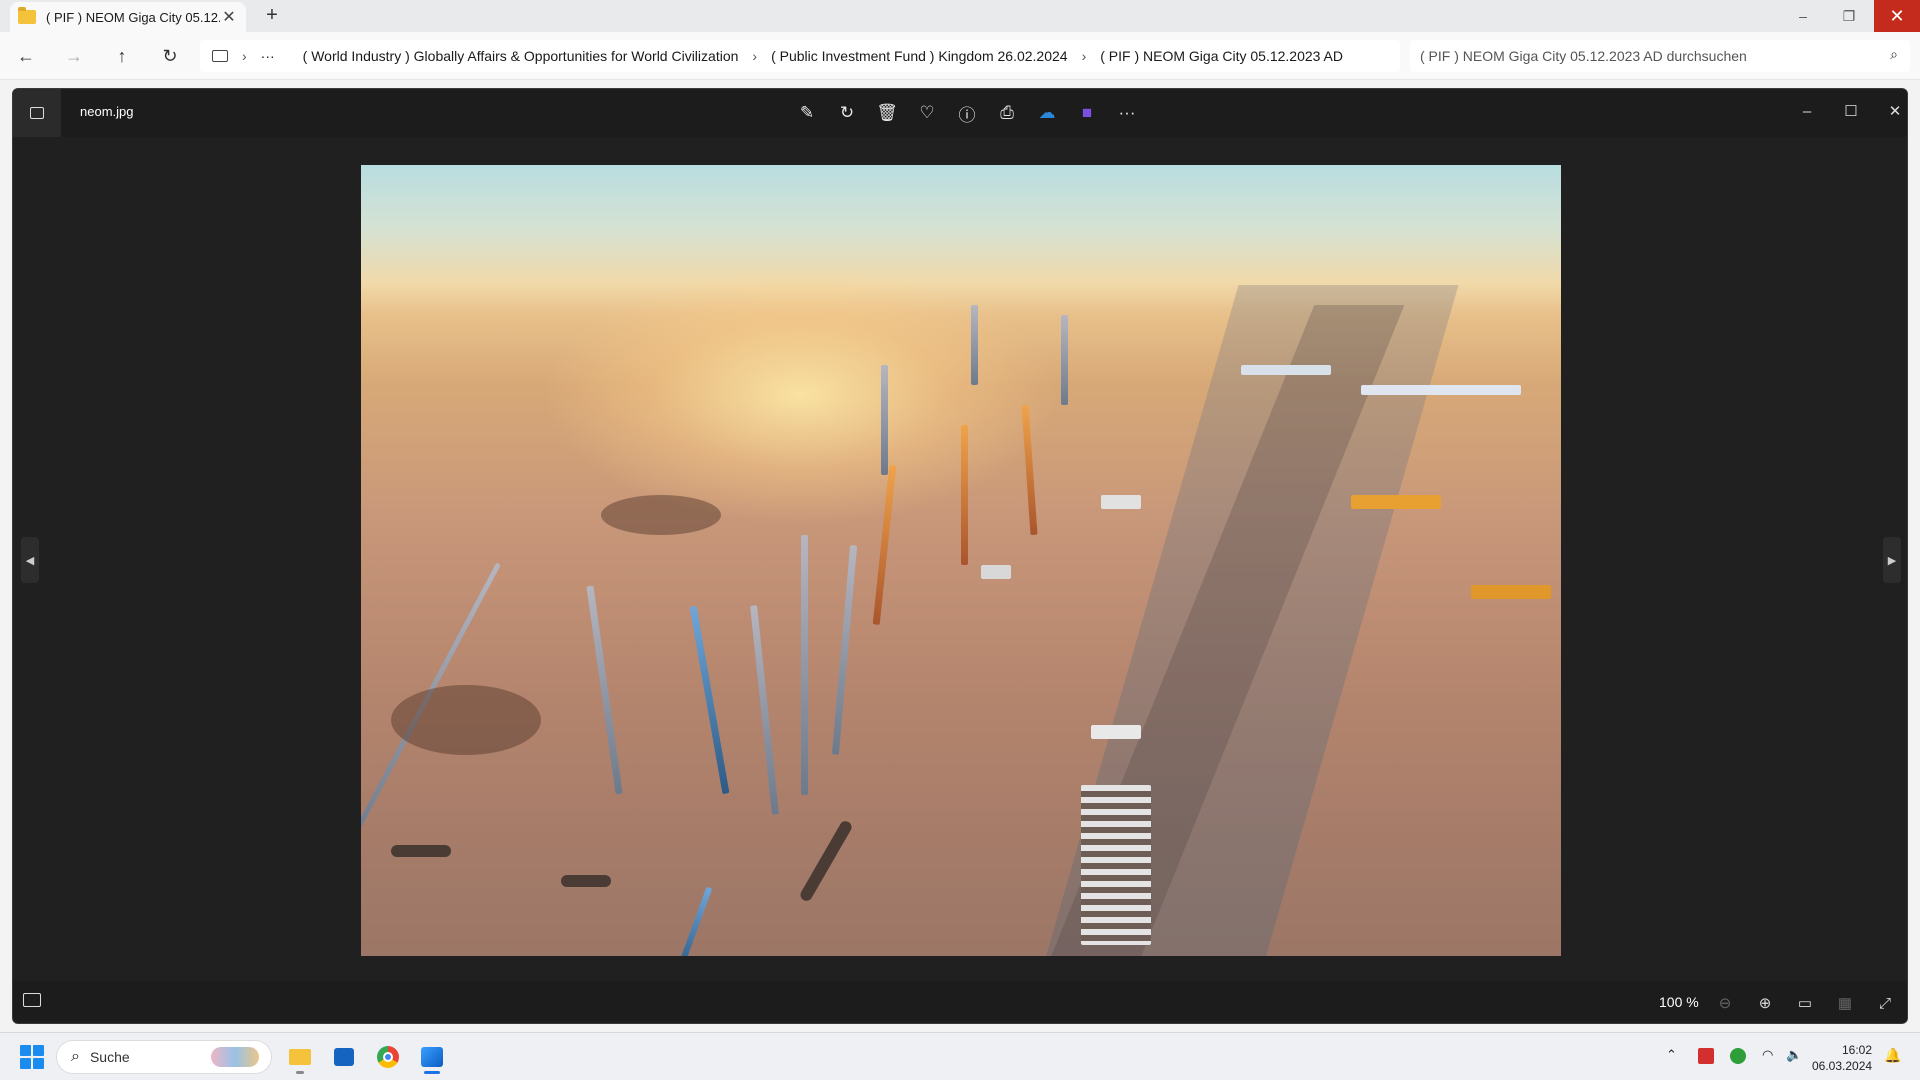 This screenshot has width=1920, height=1080. What do you see at coordinates (1849, 16) in the screenshot?
I see `restore-button: ❐` at bounding box center [1849, 16].